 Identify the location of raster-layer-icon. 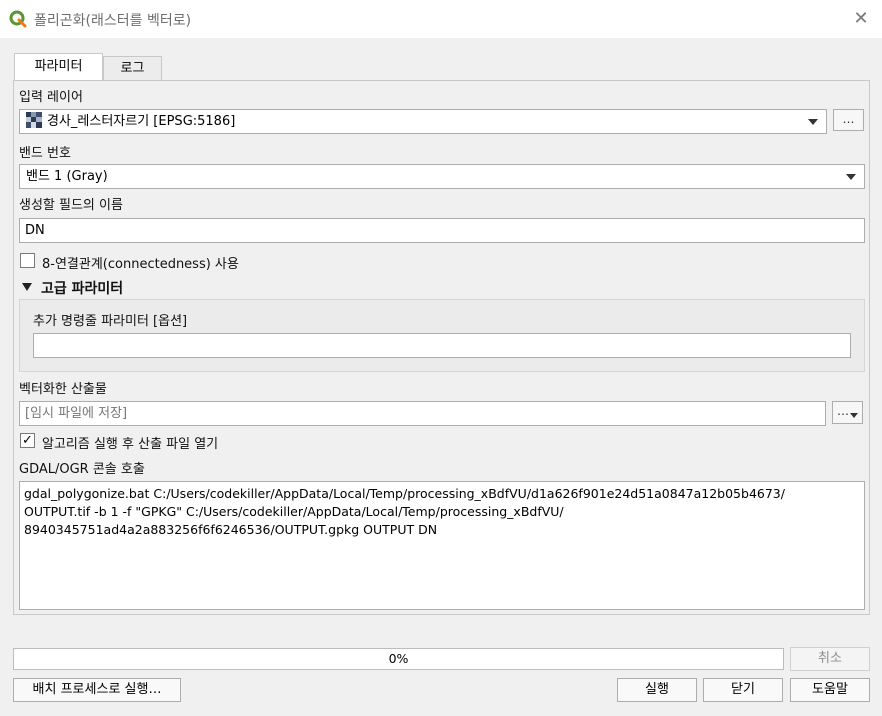
(34, 120).